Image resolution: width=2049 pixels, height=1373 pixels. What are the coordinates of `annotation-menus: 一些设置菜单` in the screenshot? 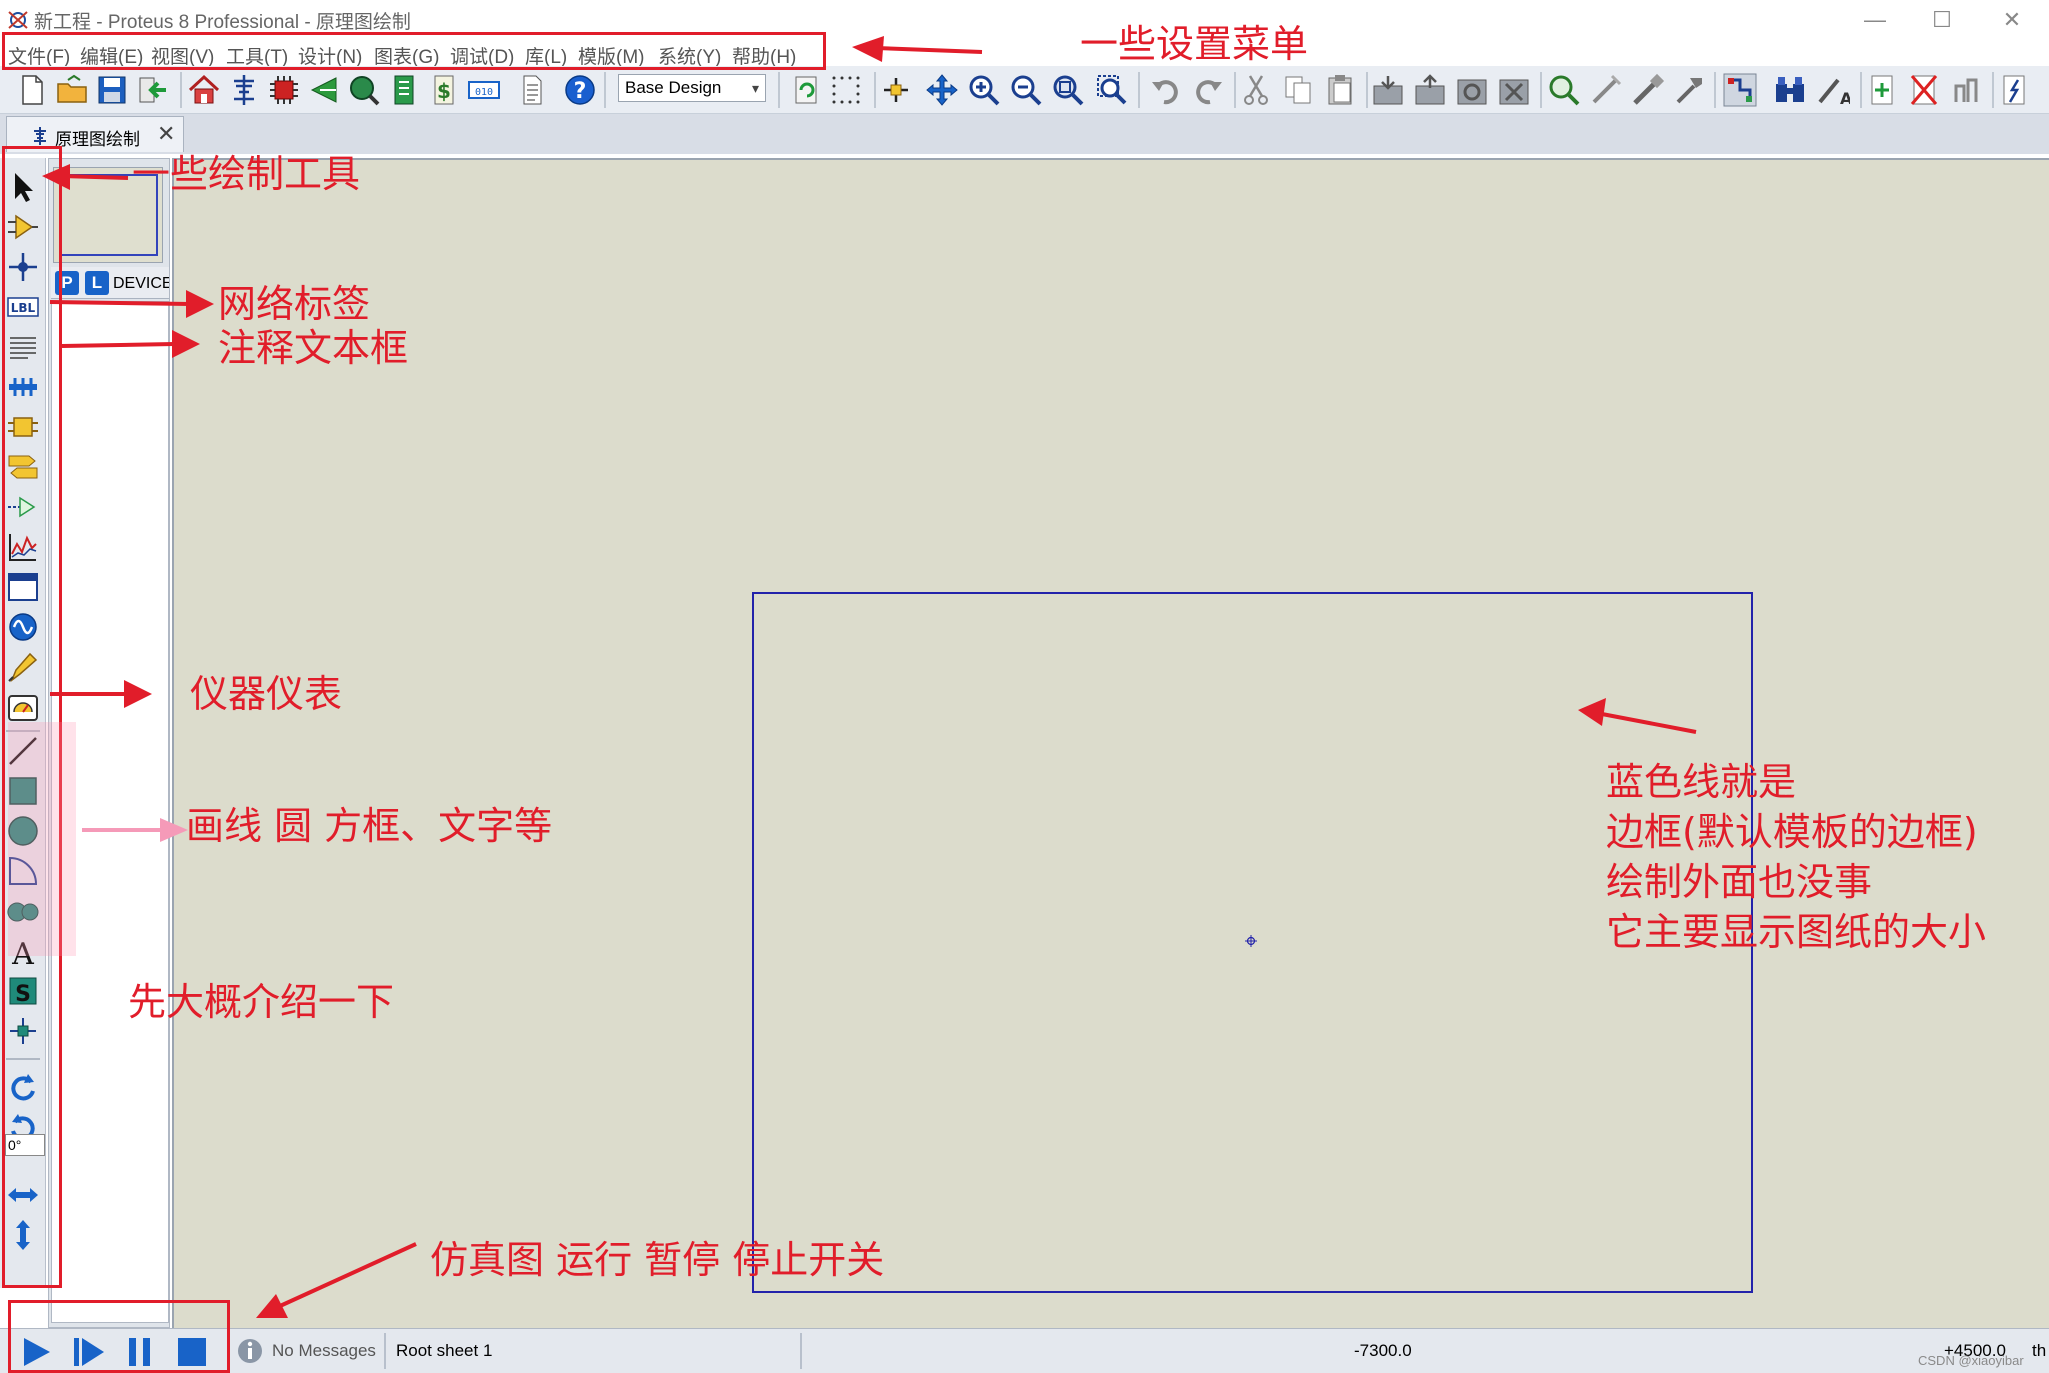 It's located at (1194, 44).